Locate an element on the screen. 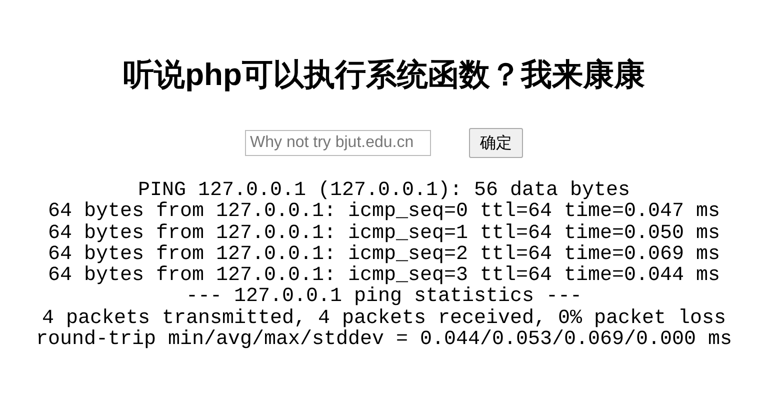  output-line: 64 bytes from 127.0.0.1: icmp_seq=2 ttl=64 time=0.069 ms is located at coordinates (384, 255).